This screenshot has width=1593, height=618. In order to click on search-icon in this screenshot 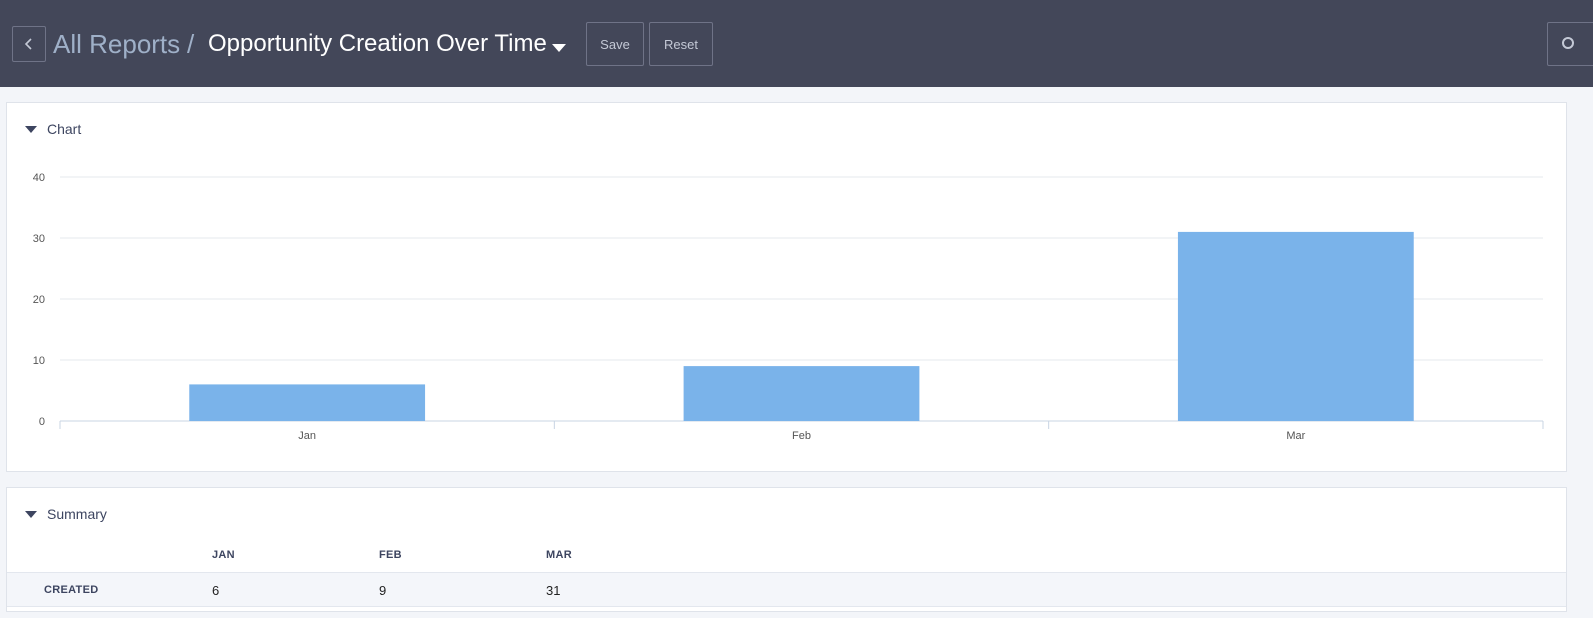, I will do `click(1568, 43)`.